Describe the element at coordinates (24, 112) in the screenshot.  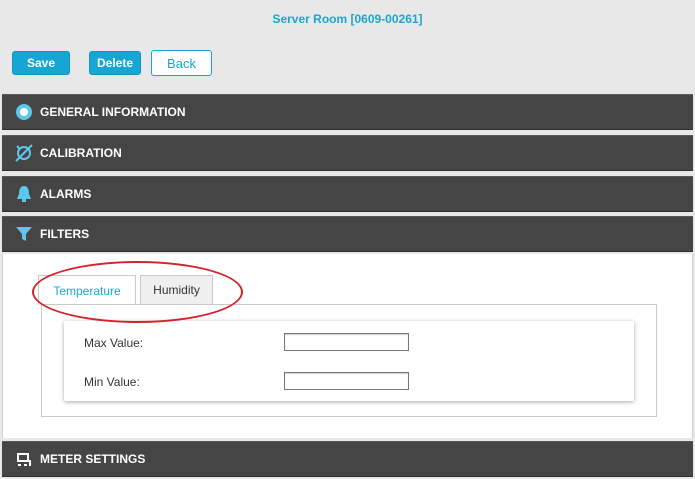
I see `circle-info-icon` at that location.